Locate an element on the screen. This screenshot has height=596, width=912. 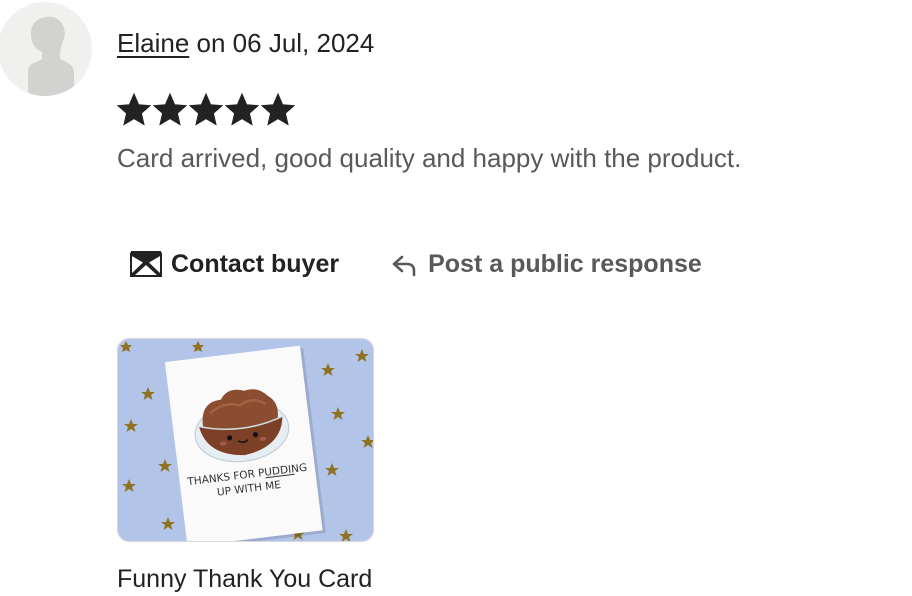
envelope-icon is located at coordinates (146, 264).